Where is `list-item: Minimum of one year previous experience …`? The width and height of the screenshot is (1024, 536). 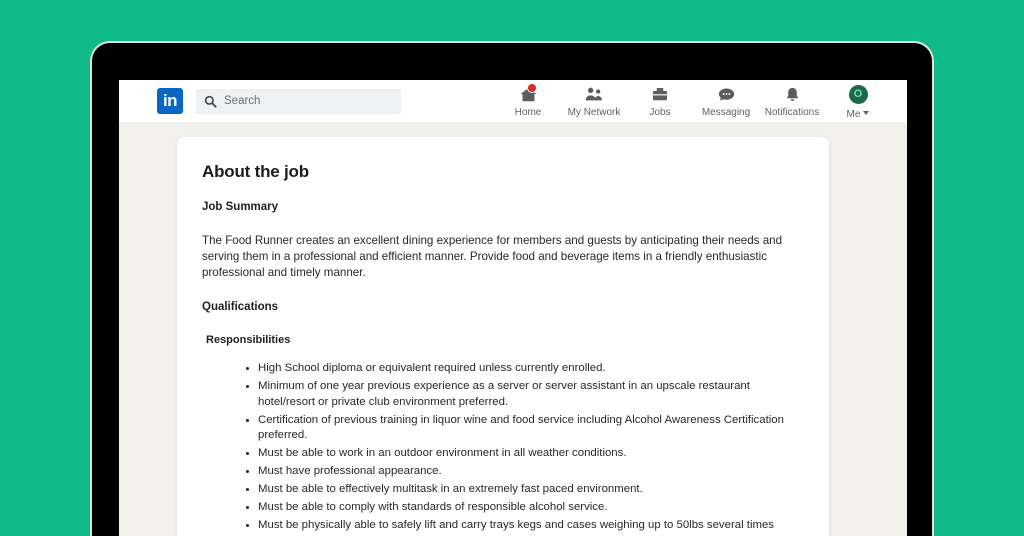
list-item: Minimum of one year previous experience … is located at coordinates (525, 394).